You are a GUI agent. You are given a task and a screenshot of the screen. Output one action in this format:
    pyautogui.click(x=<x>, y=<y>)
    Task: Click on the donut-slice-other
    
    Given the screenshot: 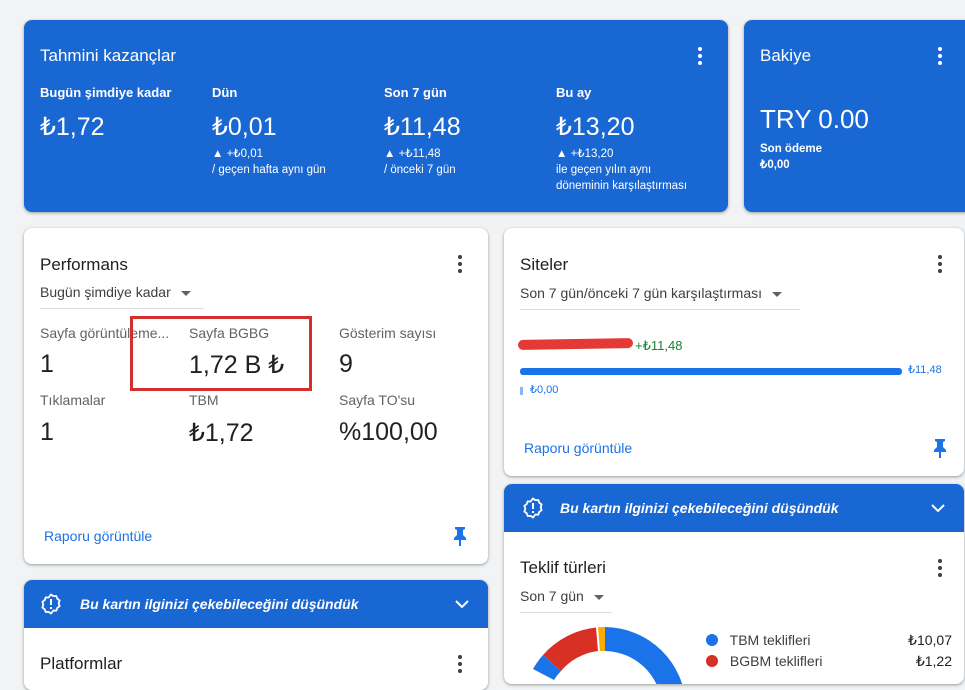 What is the action you would take?
    pyautogui.click(x=601, y=638)
    